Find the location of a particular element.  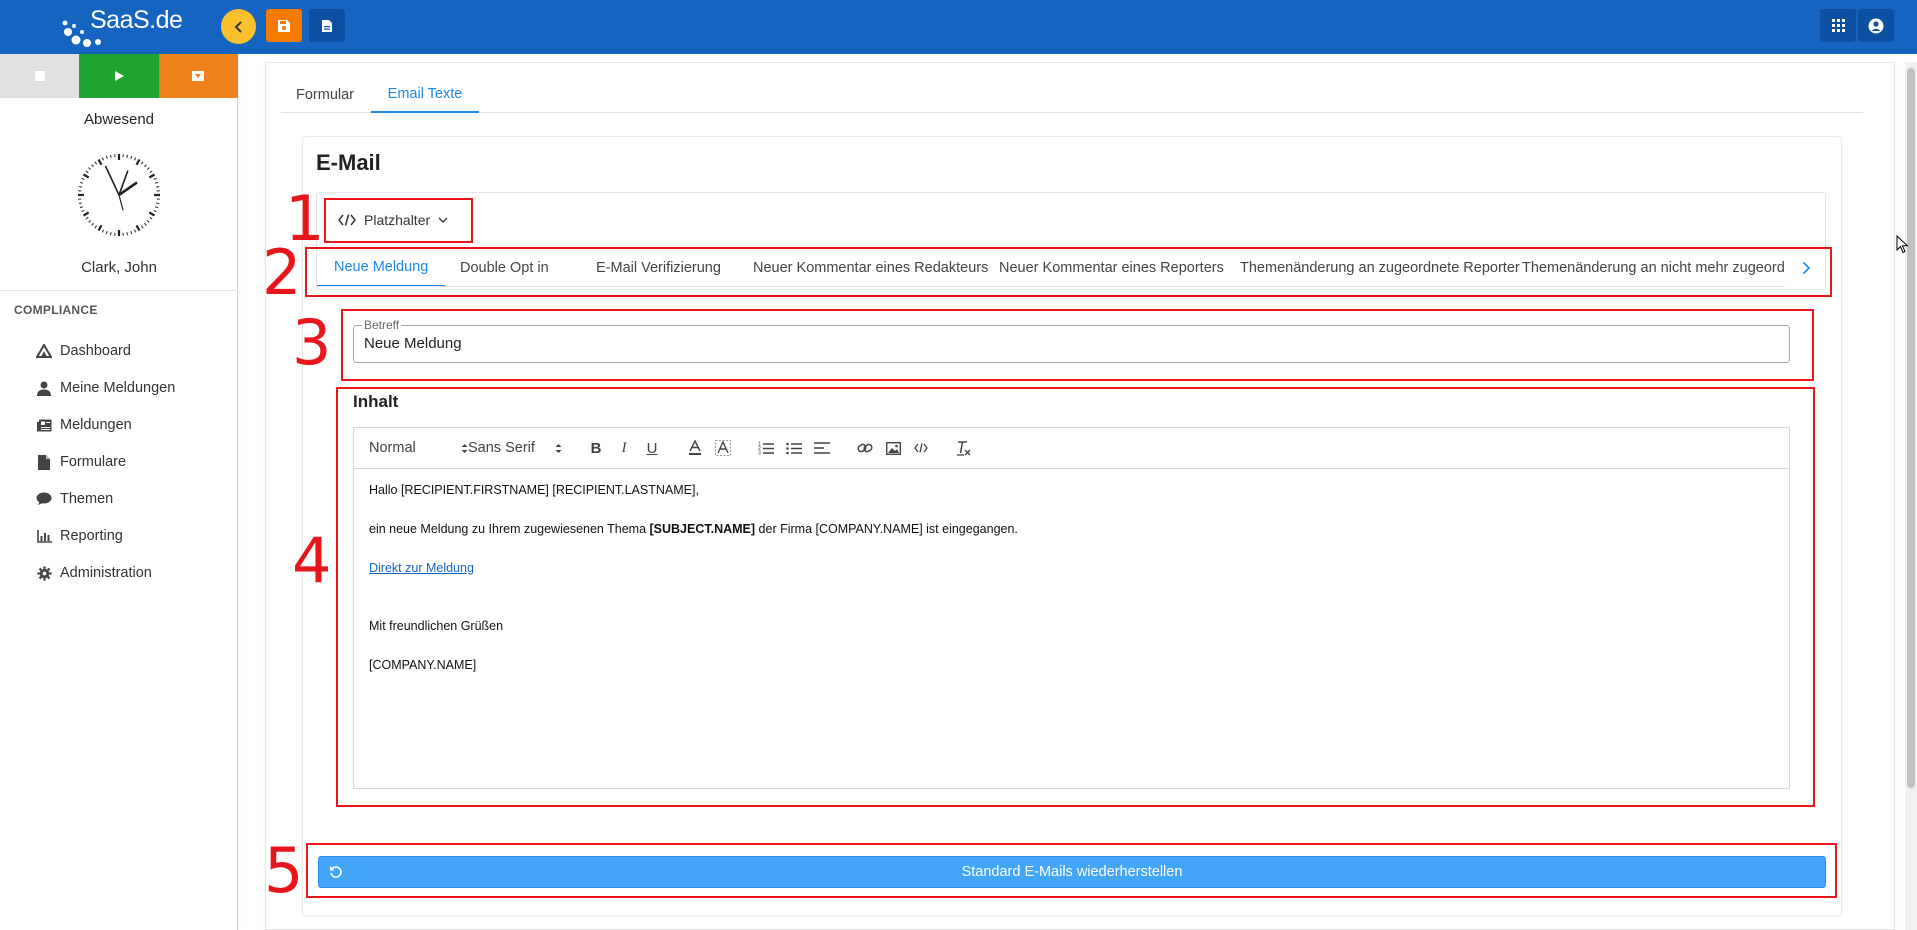

sidebar-item-label: Dashboard is located at coordinates (95, 351).